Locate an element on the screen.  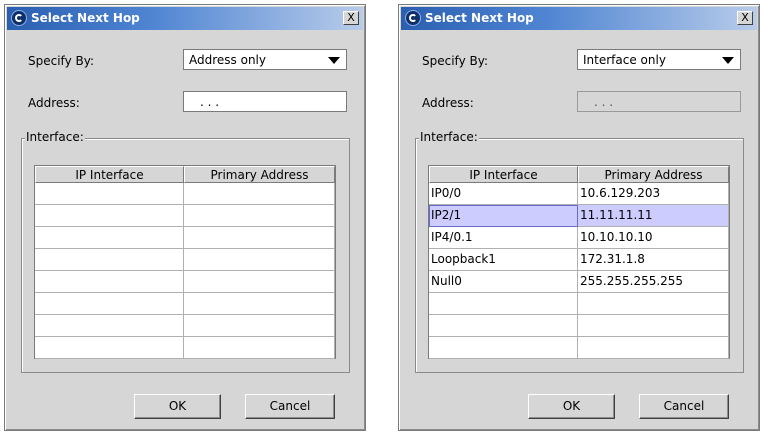
primary-address-cell: 172.31.1.8 is located at coordinates (653, 260).